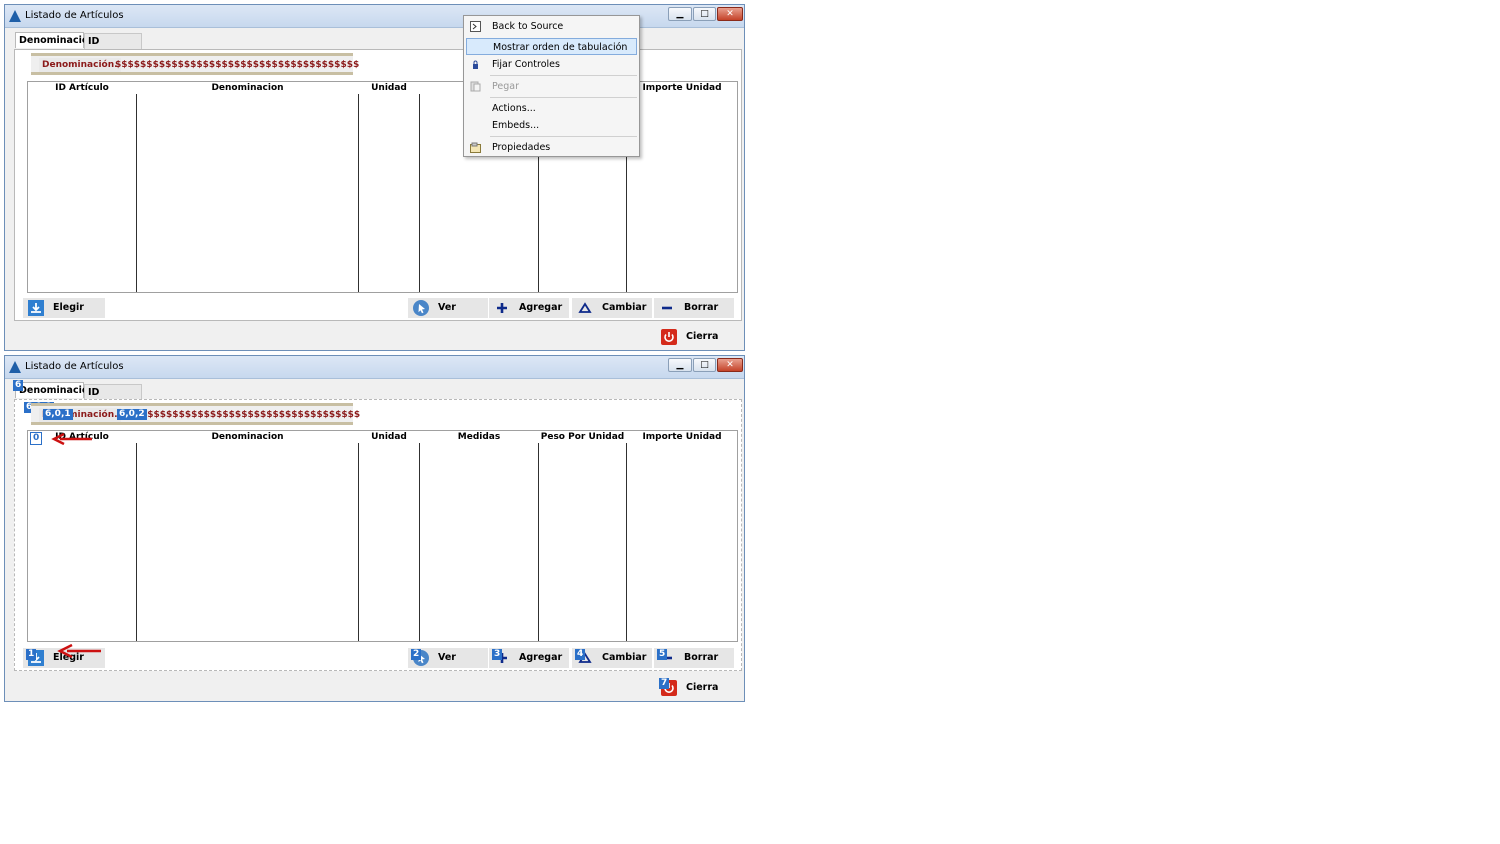  Describe the element at coordinates (580, 654) in the screenshot. I see `tab-order-cambiar: 4` at that location.